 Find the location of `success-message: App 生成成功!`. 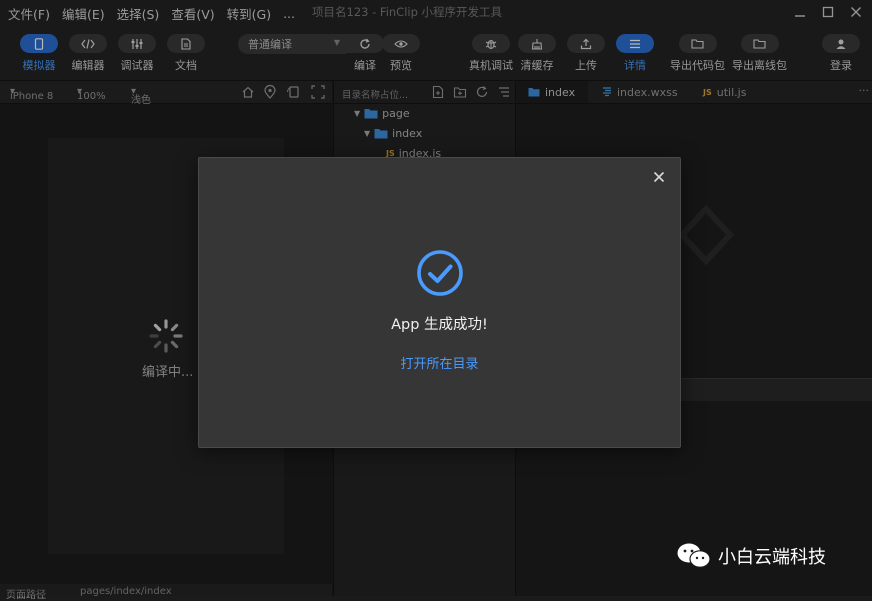

success-message: App 生成成功! is located at coordinates (439, 325).